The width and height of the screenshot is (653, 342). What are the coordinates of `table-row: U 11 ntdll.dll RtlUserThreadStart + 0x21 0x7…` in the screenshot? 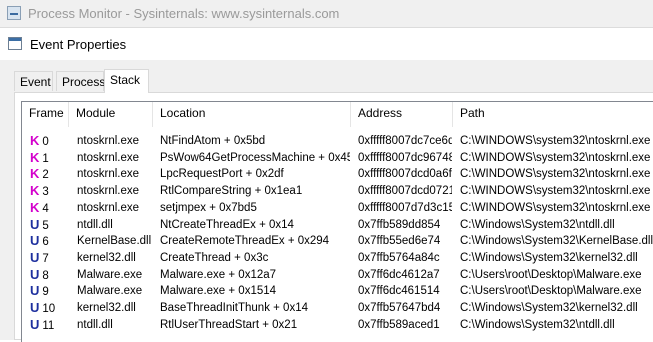 It's located at (337, 325).